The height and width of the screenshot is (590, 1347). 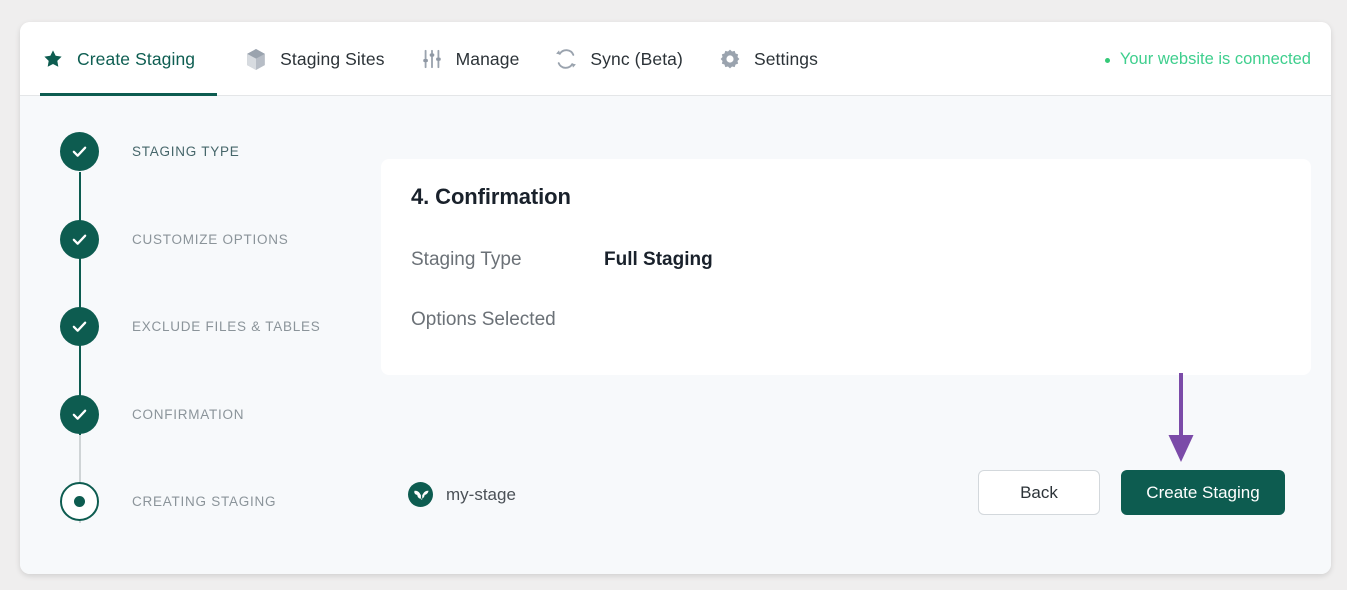 What do you see at coordinates (186, 151) in the screenshot?
I see `step-label: STAGING TYPE` at bounding box center [186, 151].